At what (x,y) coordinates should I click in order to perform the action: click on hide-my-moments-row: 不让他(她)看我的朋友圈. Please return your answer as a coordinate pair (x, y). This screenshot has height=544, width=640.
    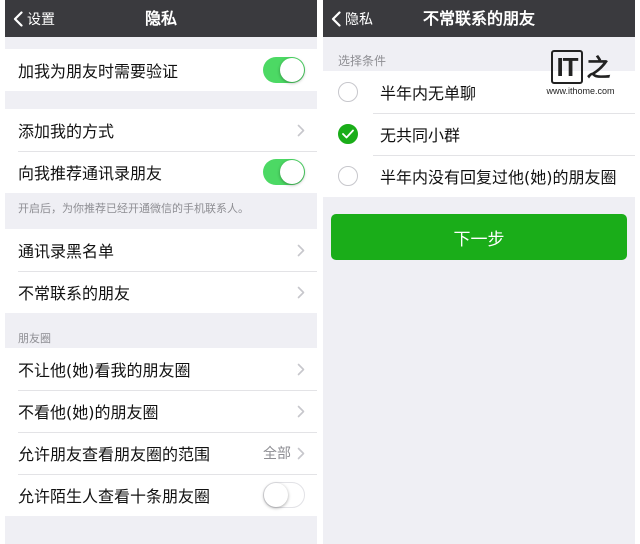
    Looking at the image, I should click on (161, 369).